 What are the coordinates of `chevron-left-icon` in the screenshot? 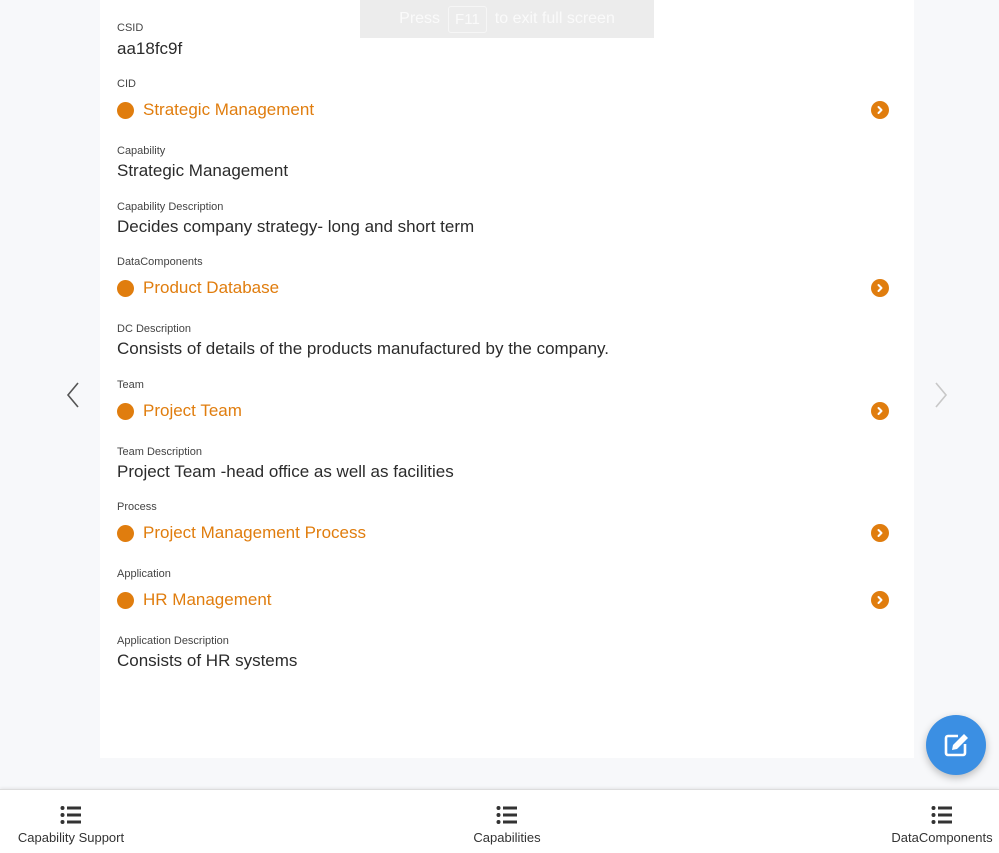 It's located at (73, 395).